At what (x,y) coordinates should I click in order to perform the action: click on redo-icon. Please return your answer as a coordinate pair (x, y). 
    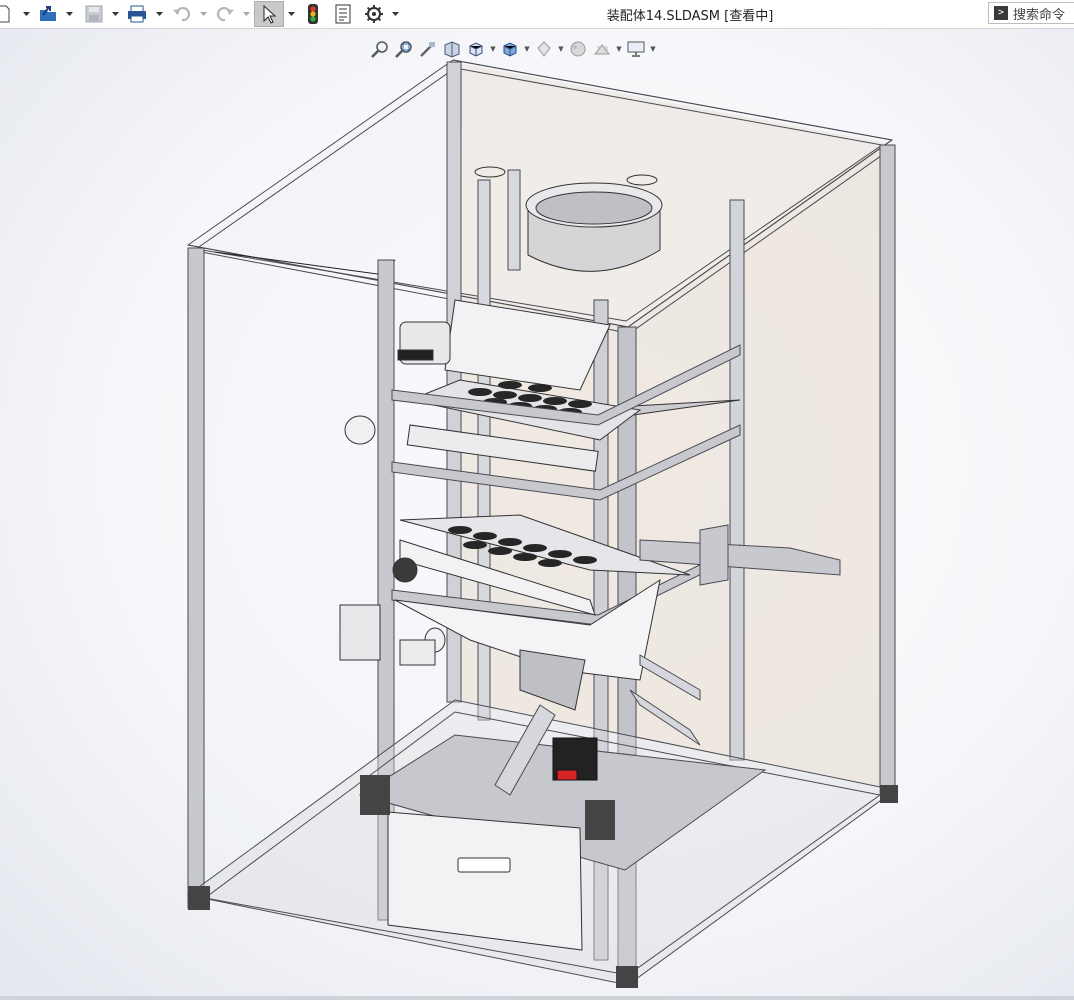
    Looking at the image, I should click on (225, 14).